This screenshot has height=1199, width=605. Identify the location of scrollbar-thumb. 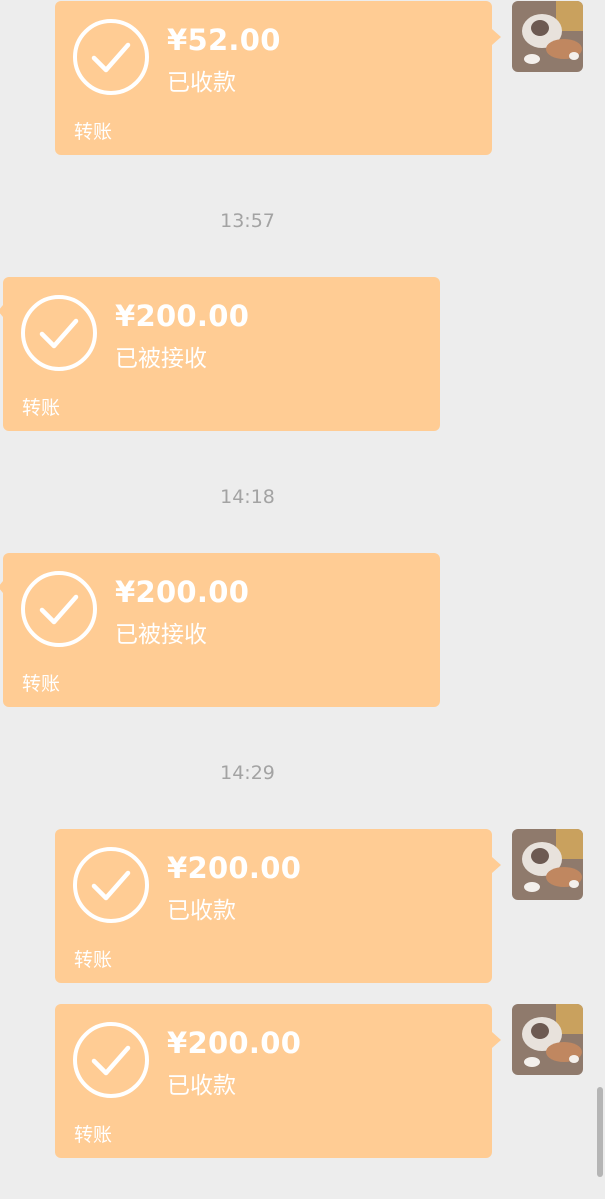
(600, 1132).